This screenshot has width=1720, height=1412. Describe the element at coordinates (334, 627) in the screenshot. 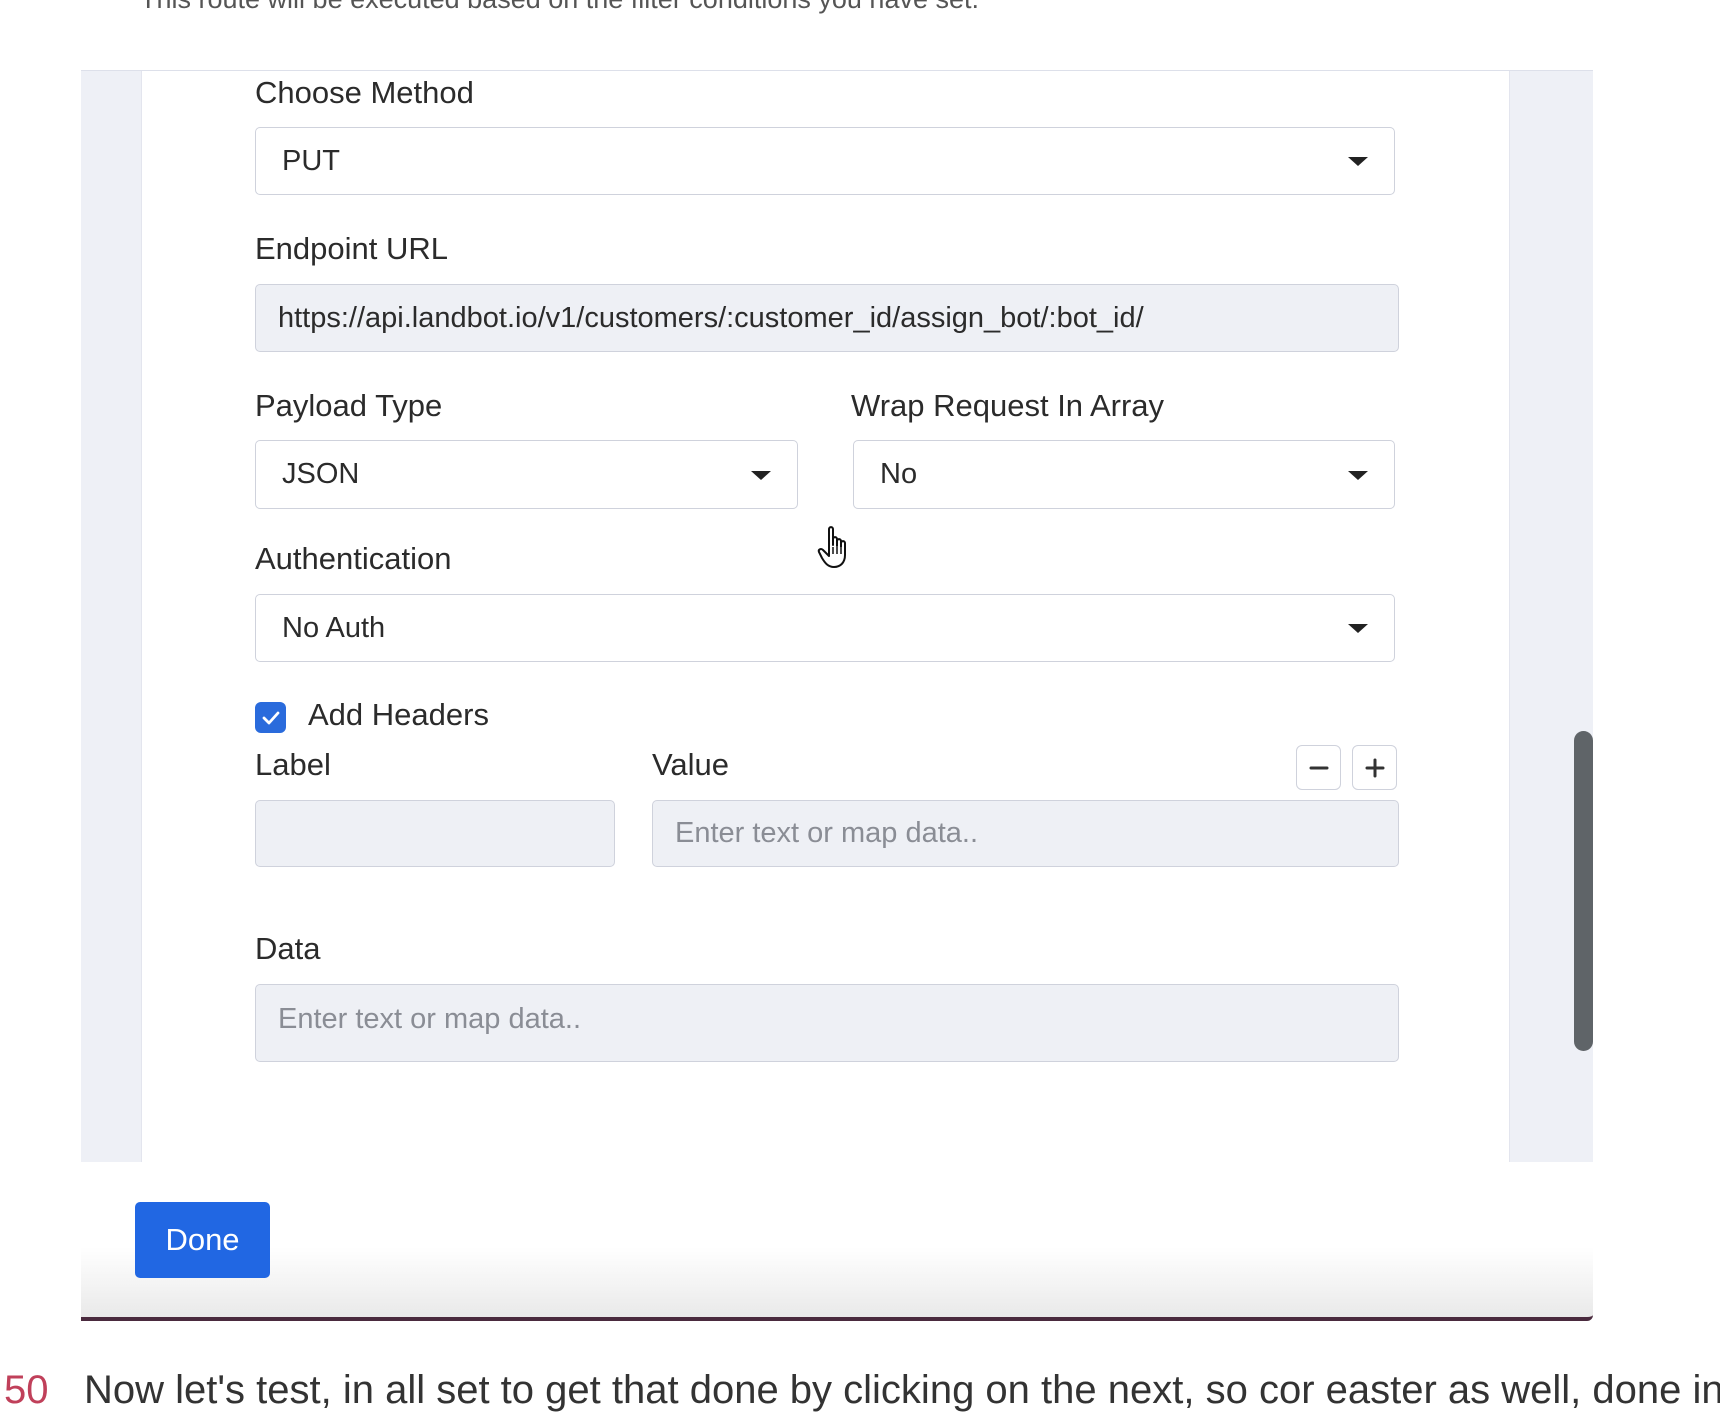

I see `authentication-value: No Auth` at that location.